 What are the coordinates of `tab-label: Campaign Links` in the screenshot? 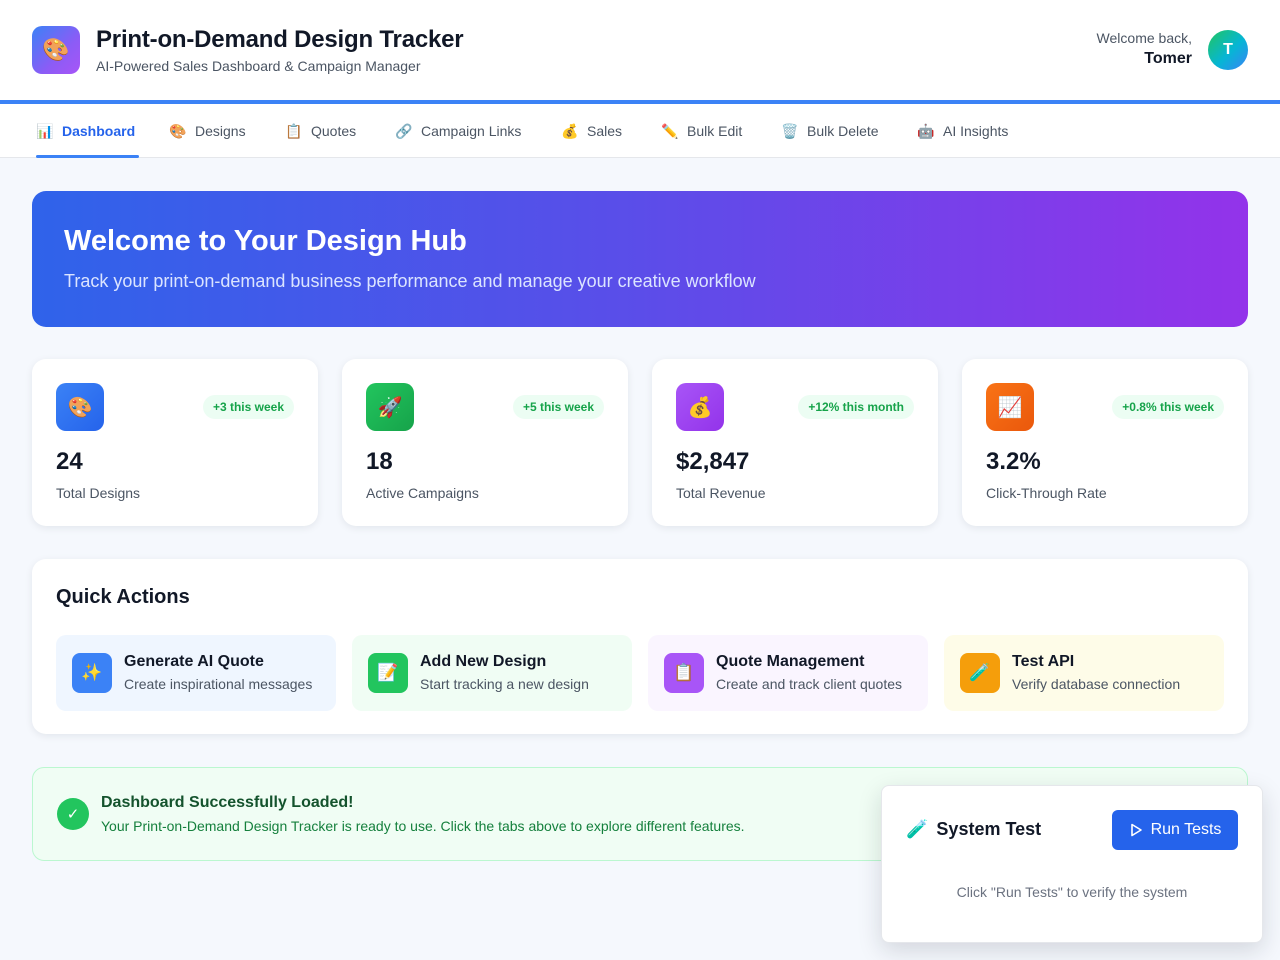 It's located at (471, 131).